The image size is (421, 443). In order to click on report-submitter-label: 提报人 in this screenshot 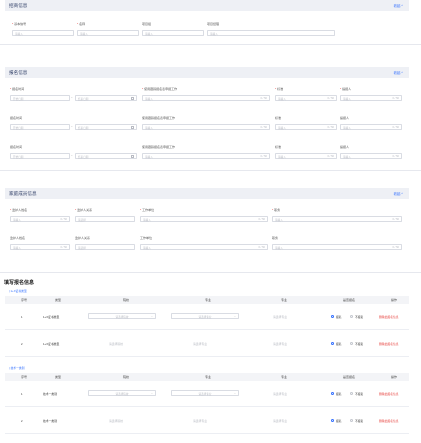, I will do `click(344, 118)`.